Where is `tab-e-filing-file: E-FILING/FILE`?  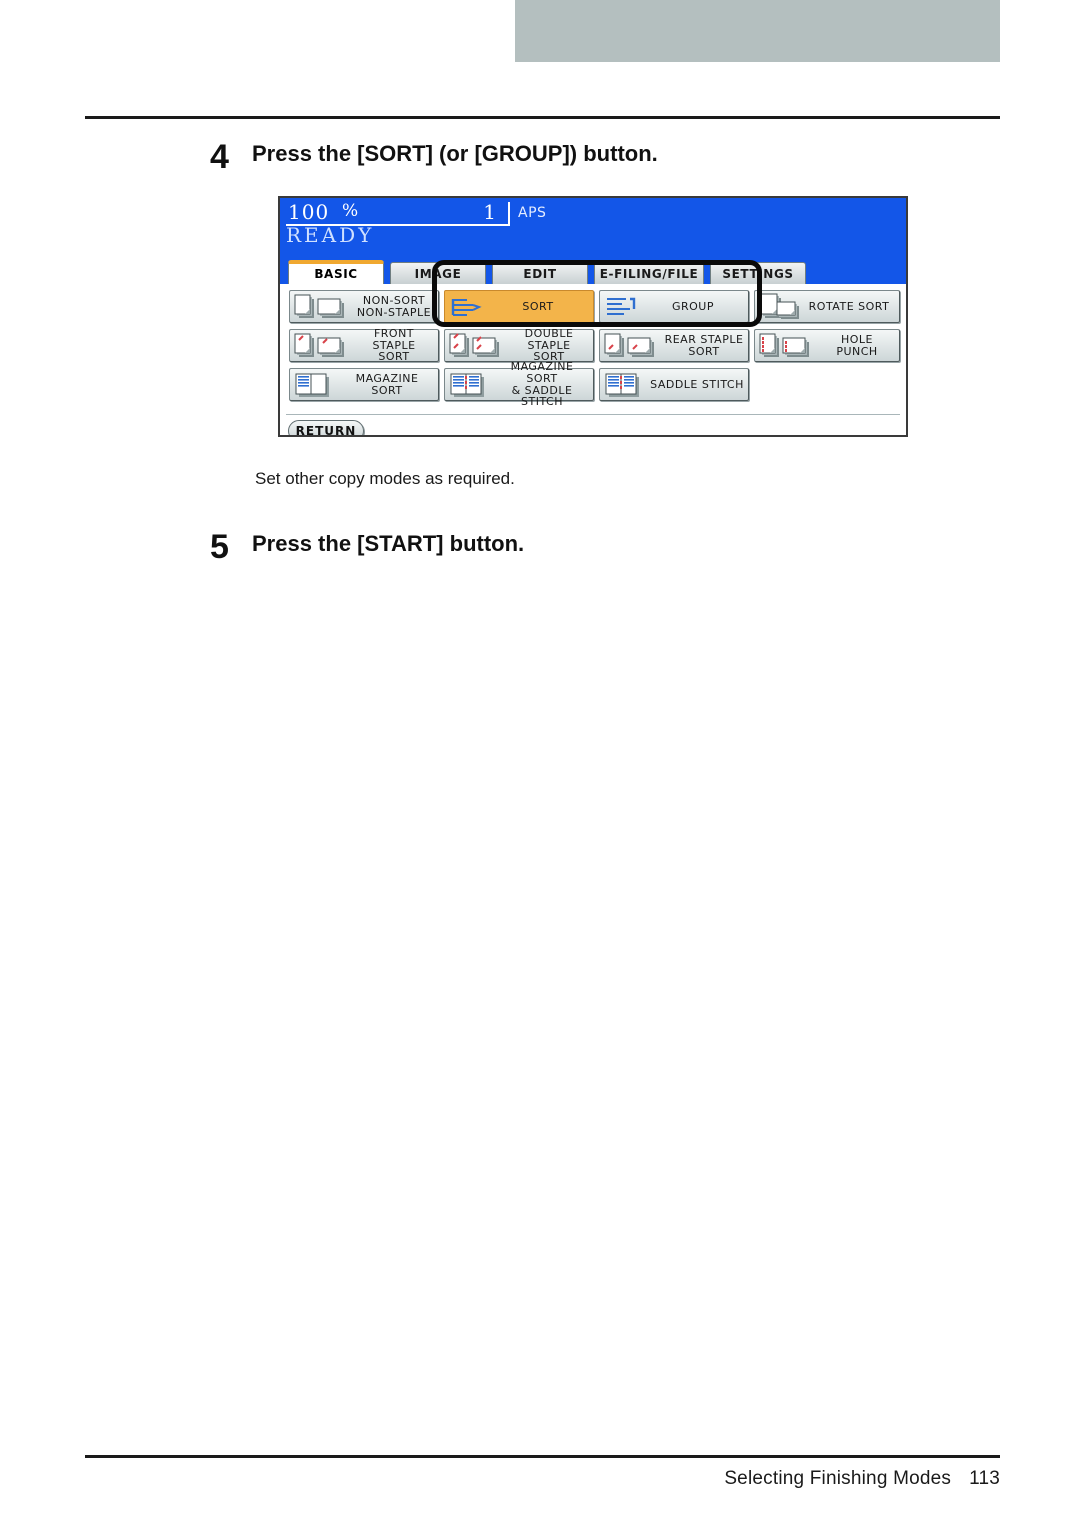
tab-e-filing-file: E-FILING/FILE is located at coordinates (649, 273).